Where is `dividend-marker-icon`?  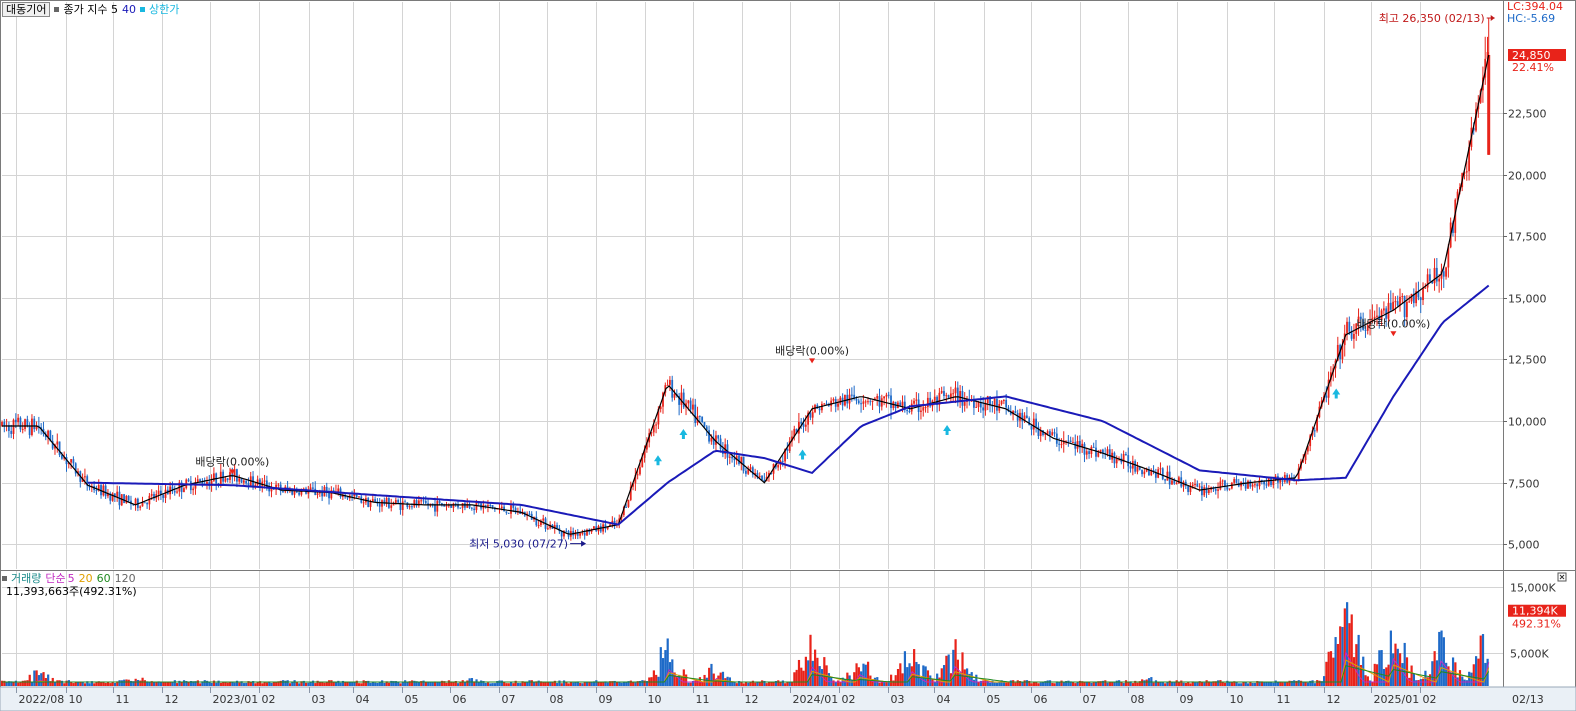 dividend-marker-icon is located at coordinates (1393, 334).